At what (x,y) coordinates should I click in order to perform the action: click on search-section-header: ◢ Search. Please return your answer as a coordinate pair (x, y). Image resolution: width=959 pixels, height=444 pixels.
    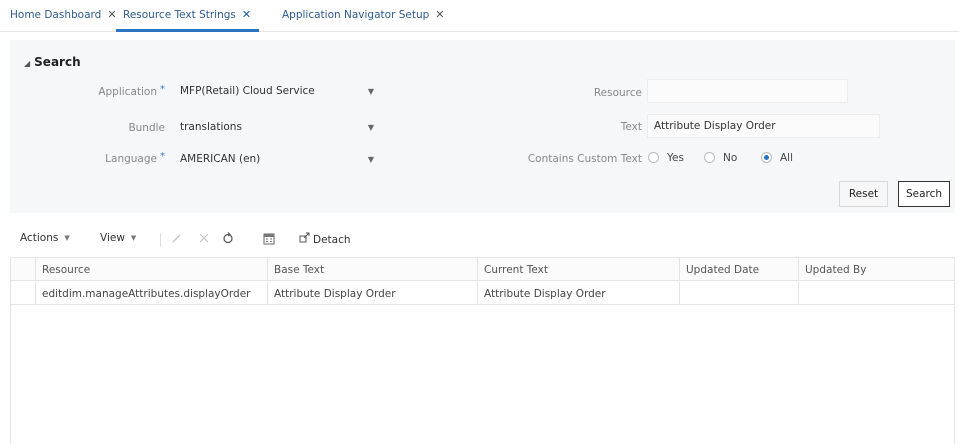
    Looking at the image, I should click on (52, 62).